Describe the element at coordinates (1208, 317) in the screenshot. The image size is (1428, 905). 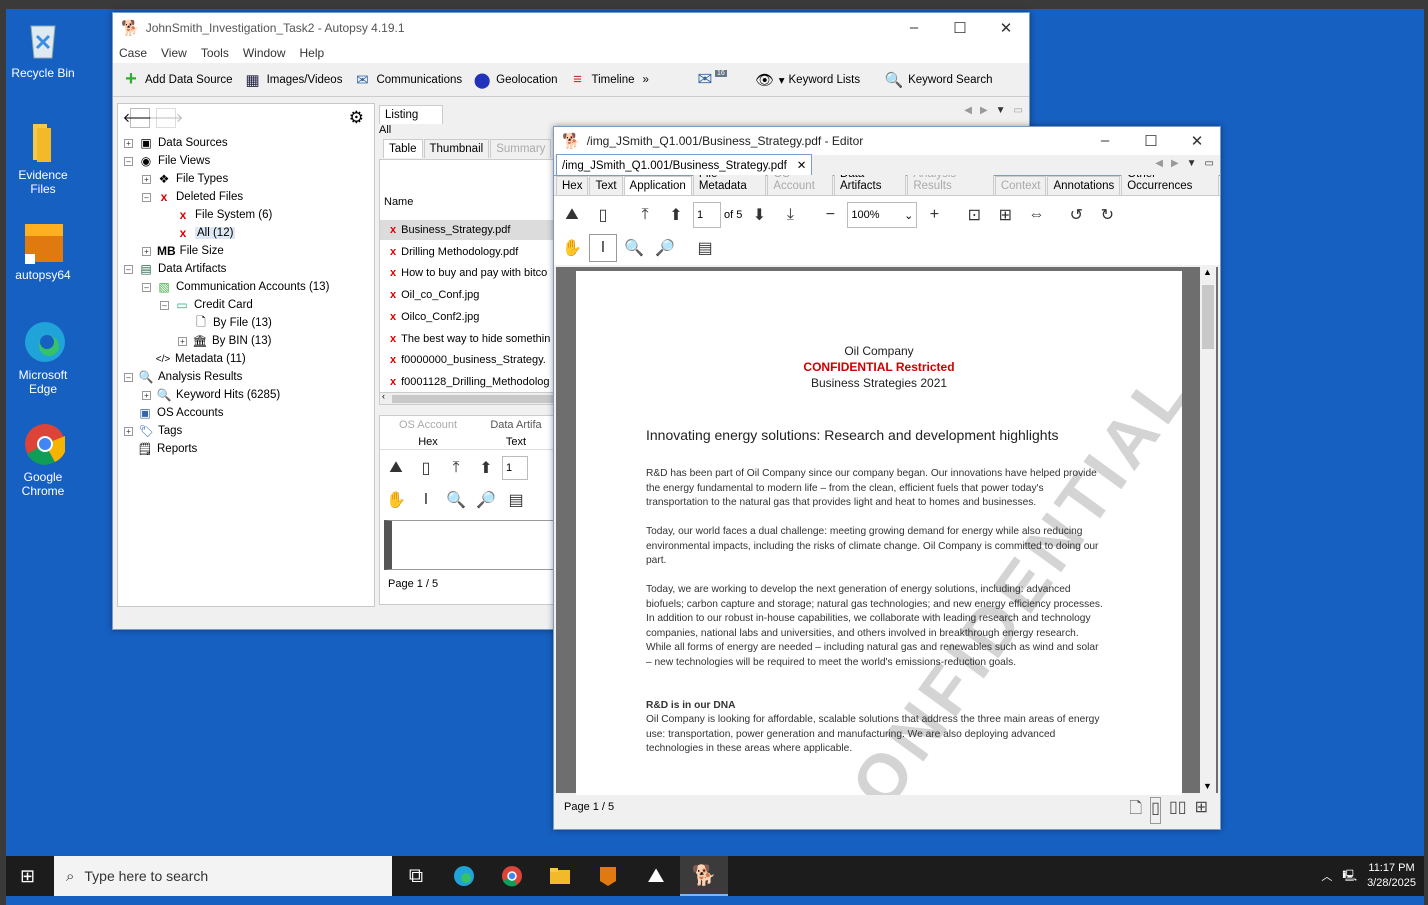
I see `scroll-thumb` at that location.